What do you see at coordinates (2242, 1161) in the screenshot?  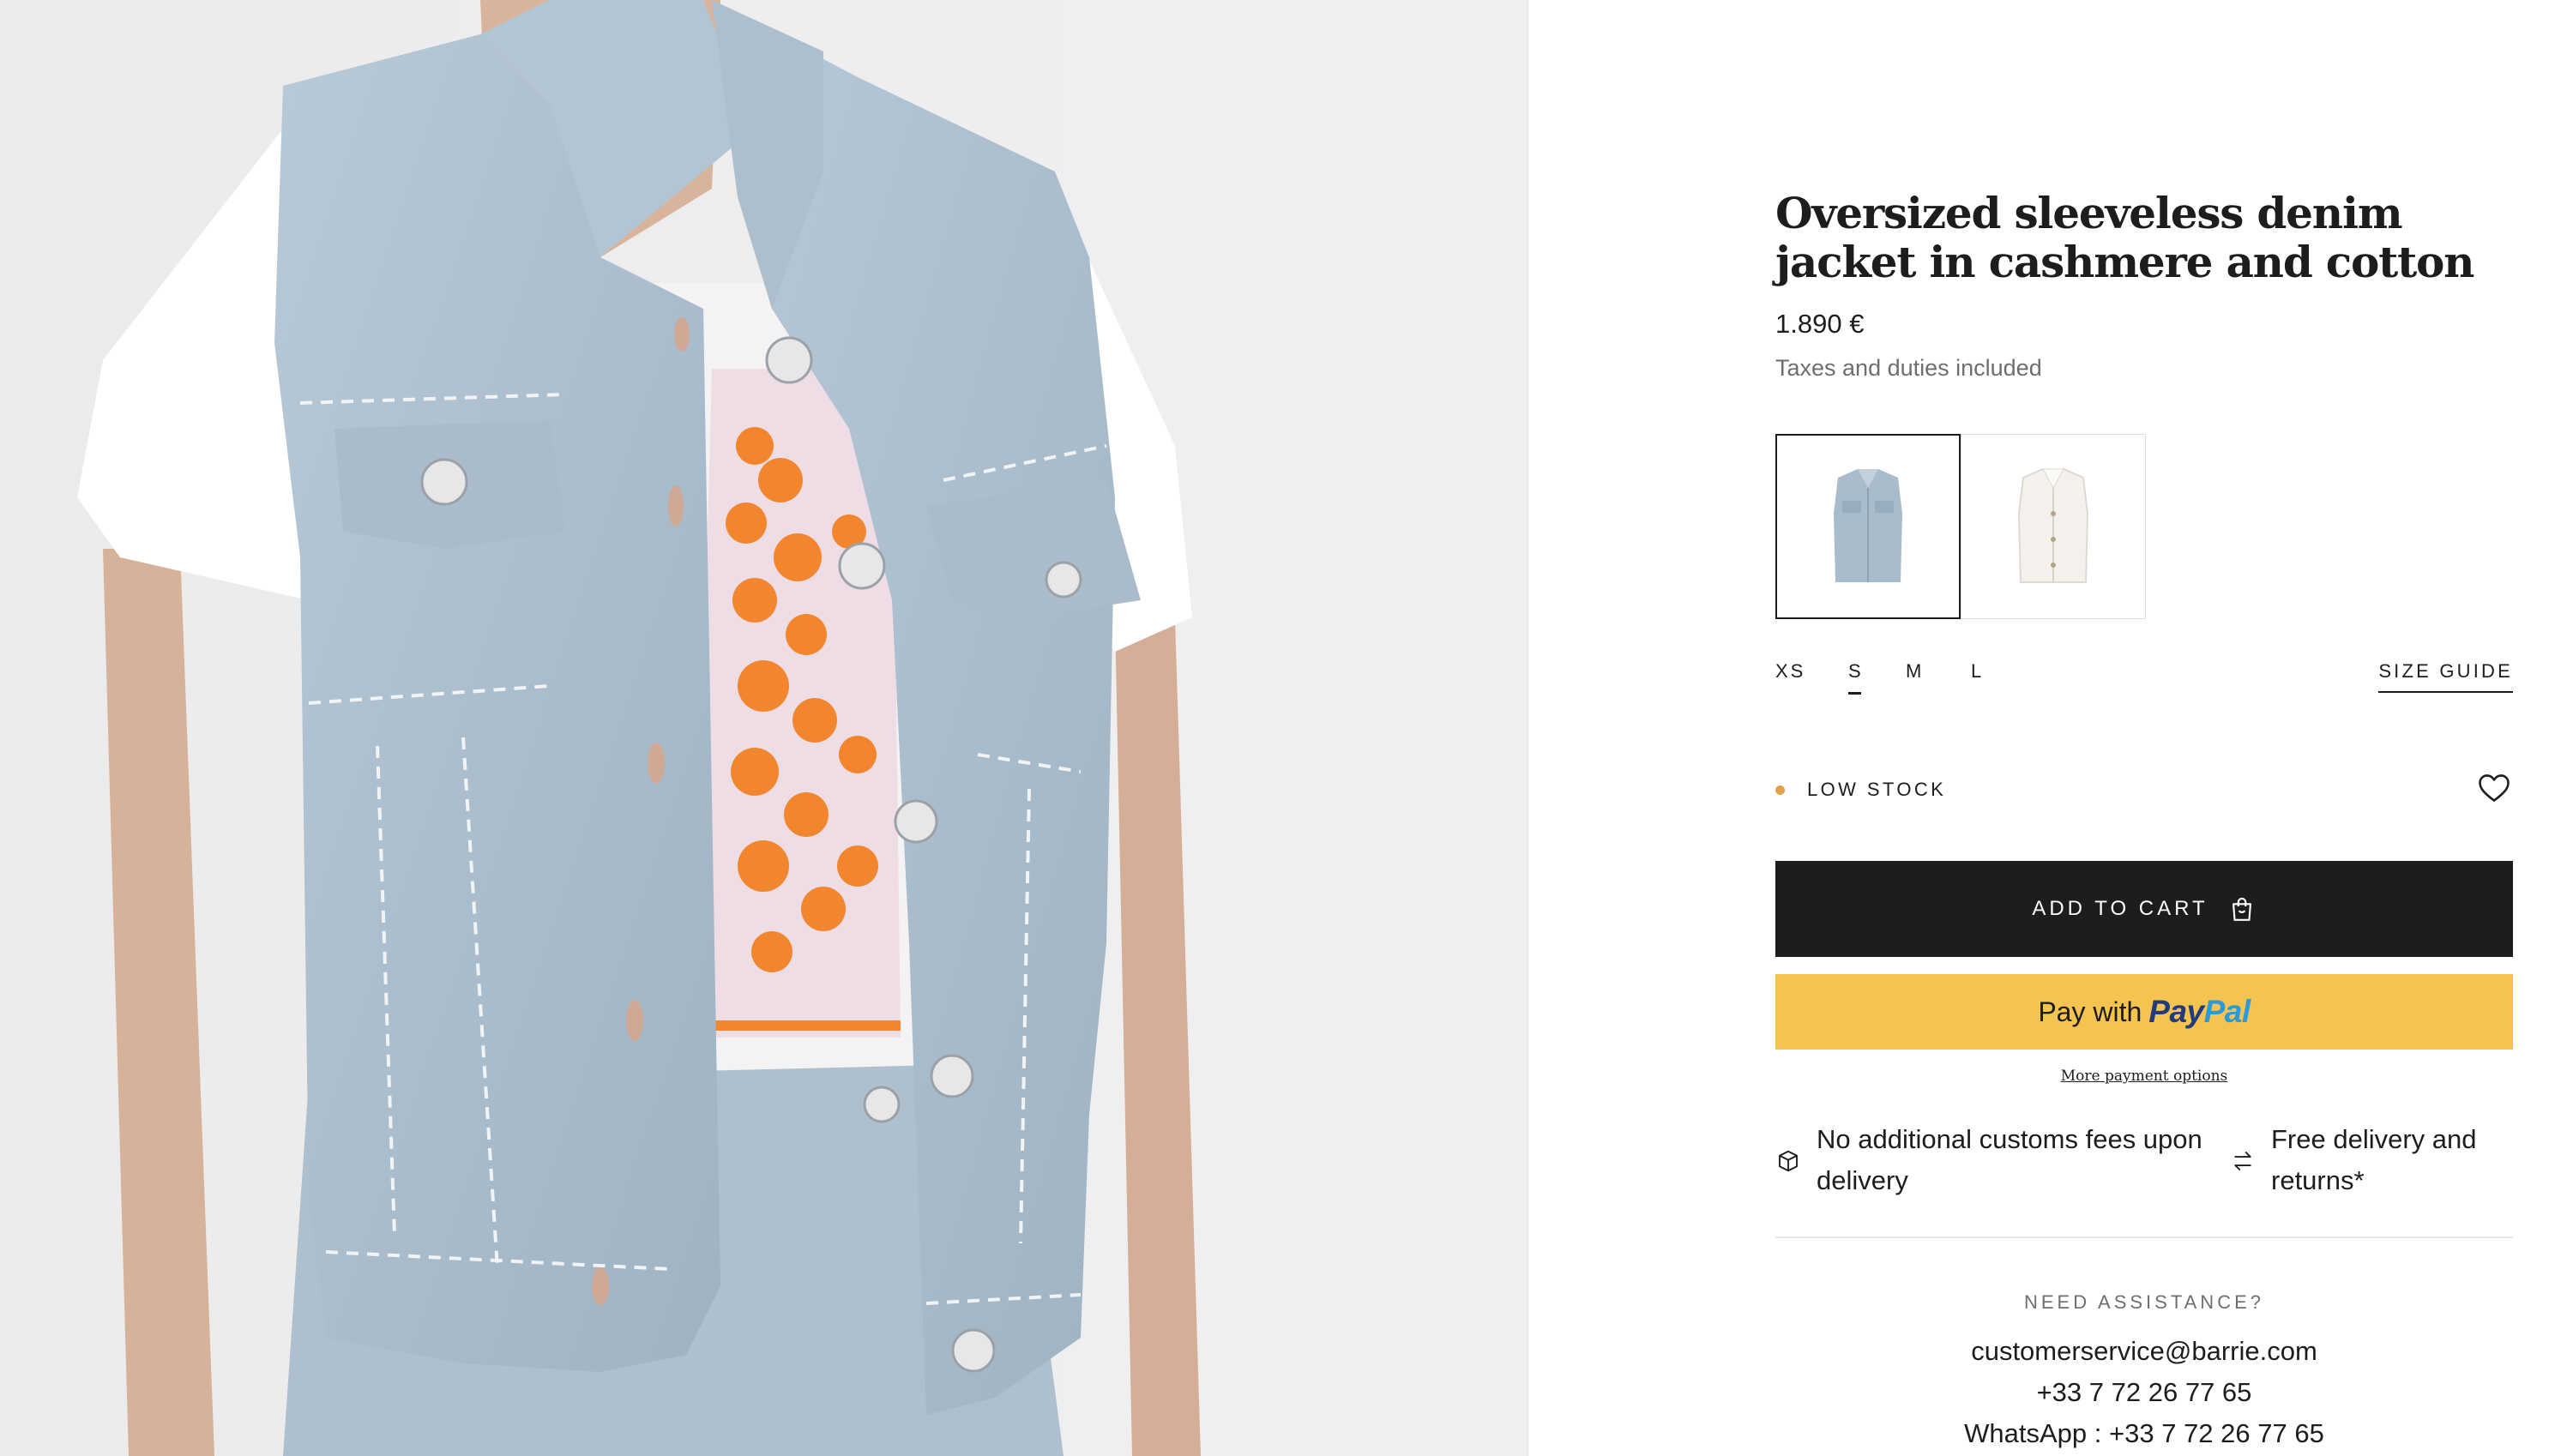 I see `exchange-arrows-icon` at bounding box center [2242, 1161].